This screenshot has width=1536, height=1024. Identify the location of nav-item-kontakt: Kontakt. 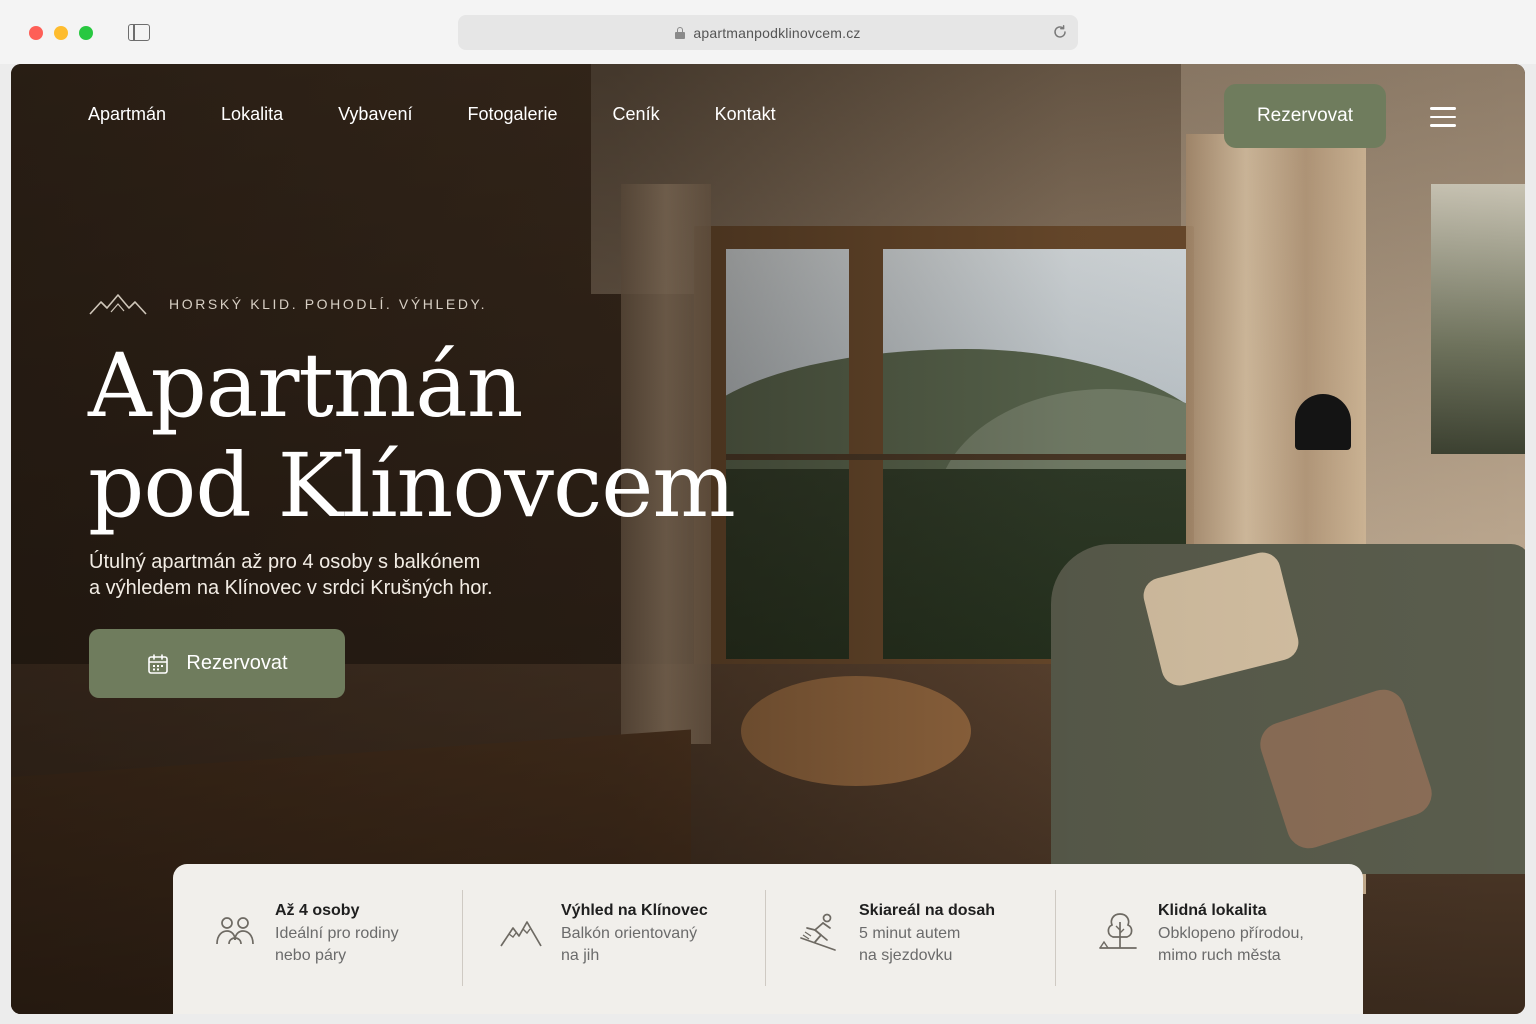
(745, 114).